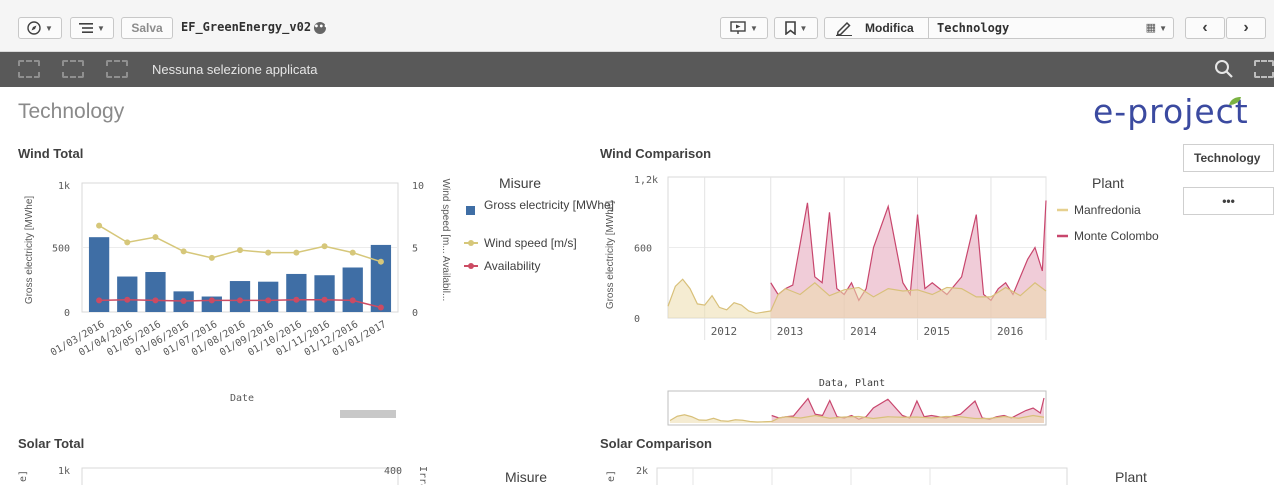 This screenshot has height=485, width=1274. What do you see at coordinates (937, 331) in the screenshot?
I see `wind-comparison-x-tick: 2015` at bounding box center [937, 331].